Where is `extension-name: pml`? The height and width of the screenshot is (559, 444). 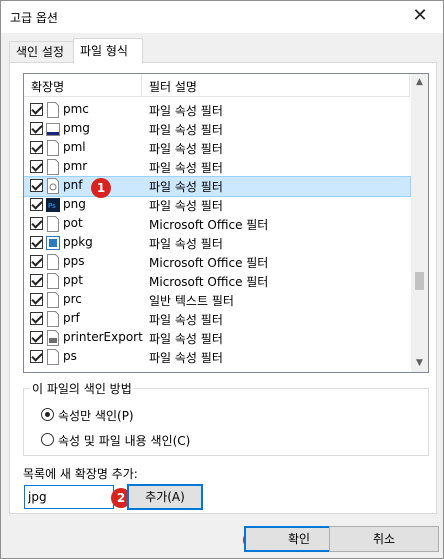 extension-name: pml is located at coordinates (74, 147).